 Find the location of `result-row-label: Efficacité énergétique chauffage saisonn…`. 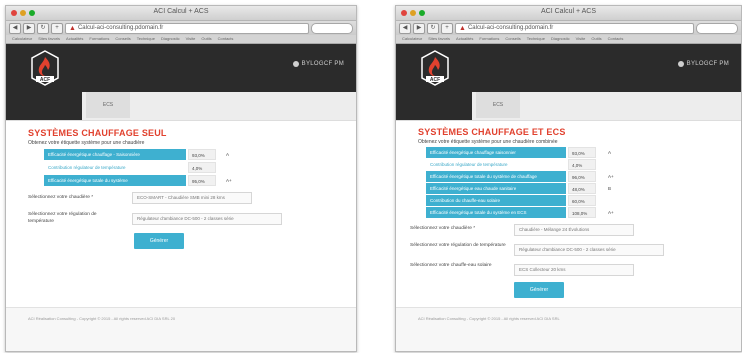

result-row-label: Efficacité énergétique chauffage saisonn… is located at coordinates (496, 152).